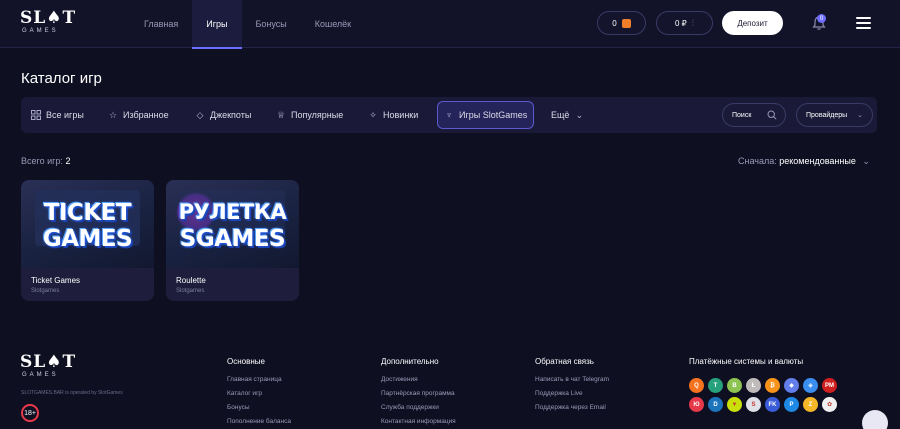 The width and height of the screenshot is (900, 429). Describe the element at coordinates (87, 224) in the screenshot. I see `game-thumbnail: TICKET GAMES` at that location.